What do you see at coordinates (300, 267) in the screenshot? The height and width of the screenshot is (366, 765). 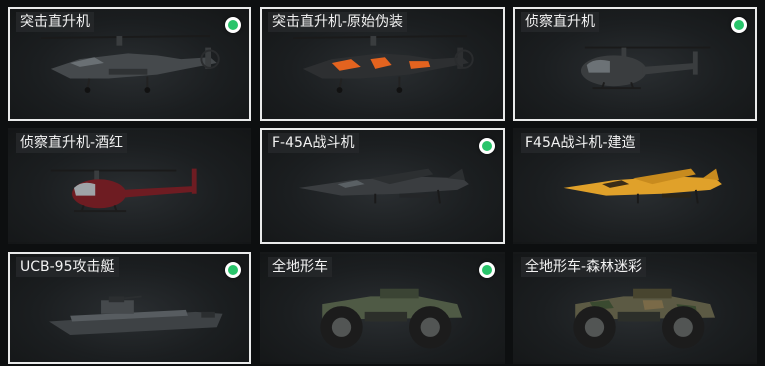 I see `vehicle-name: 全地形车` at bounding box center [300, 267].